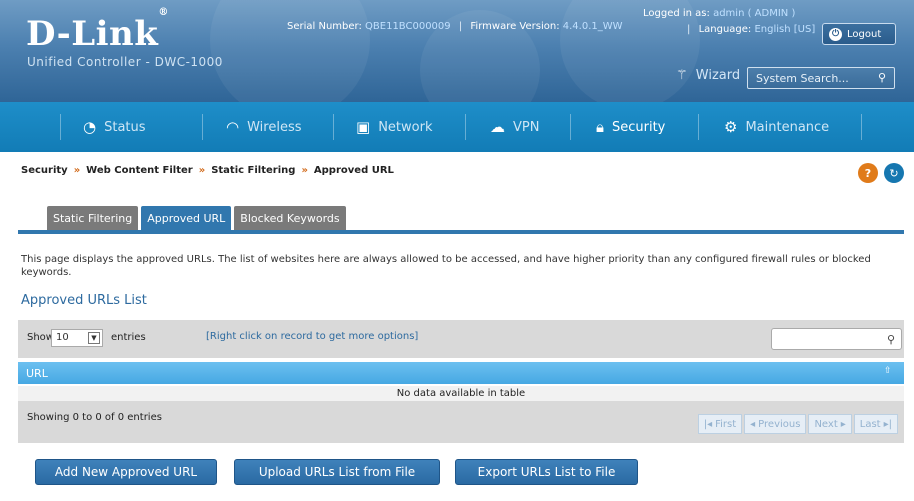 This screenshot has height=501, width=914. Describe the element at coordinates (126, 472) in the screenshot. I see `add-approved-url-button: Add New Approved URL` at that location.